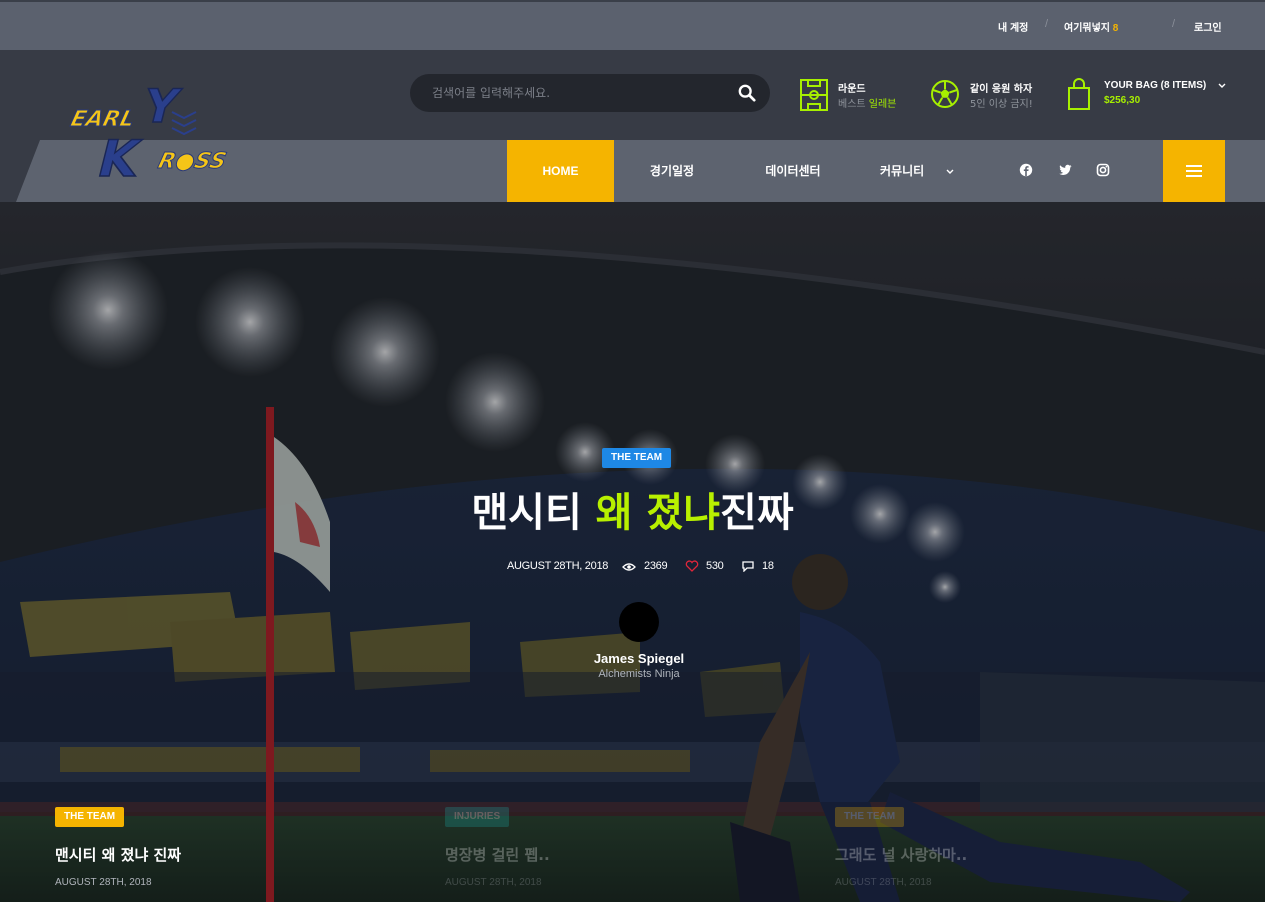  Describe the element at coordinates (632, 25) in the screenshot. I see `top-bar: 내 계정 / 여기뭐넣지 8 / 로그인` at that location.